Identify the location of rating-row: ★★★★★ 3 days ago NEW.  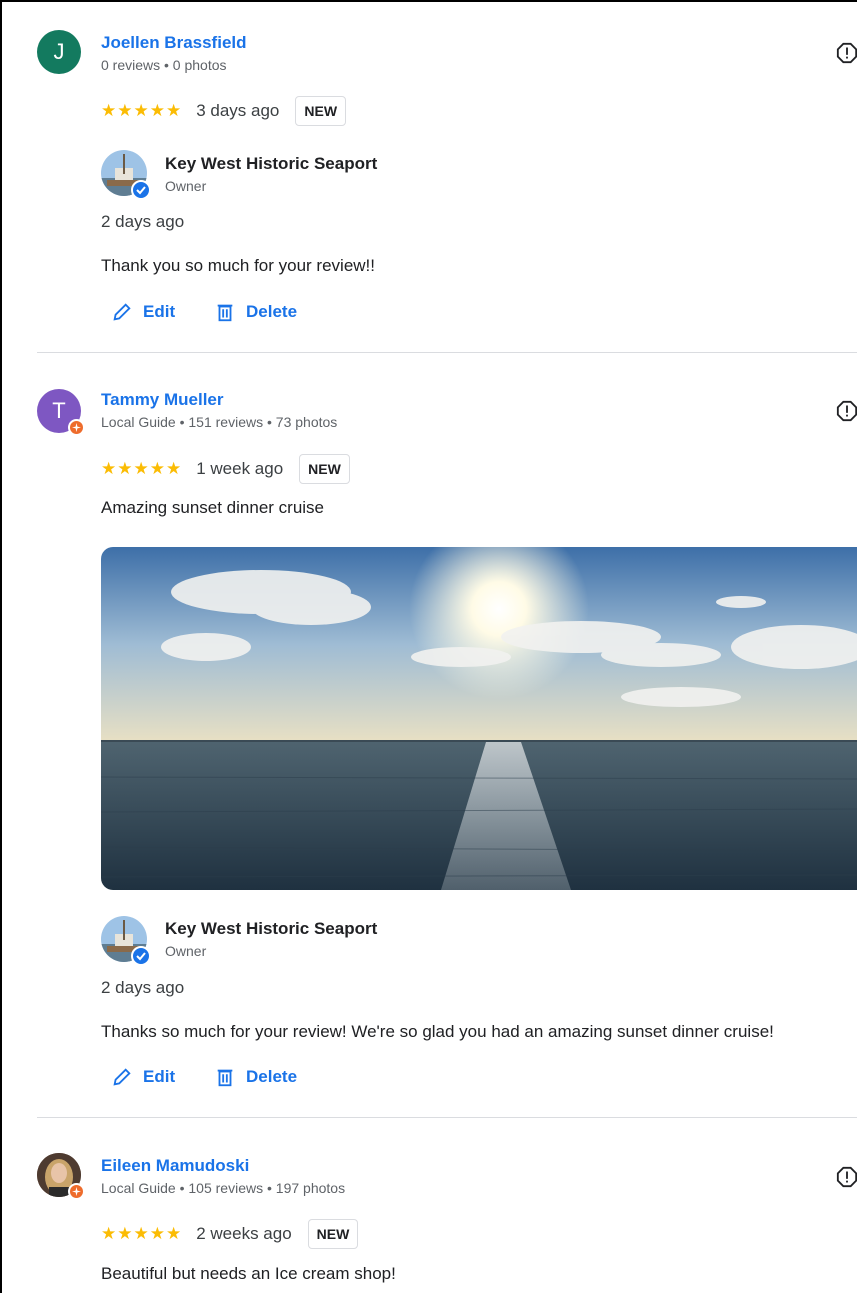
(224, 111).